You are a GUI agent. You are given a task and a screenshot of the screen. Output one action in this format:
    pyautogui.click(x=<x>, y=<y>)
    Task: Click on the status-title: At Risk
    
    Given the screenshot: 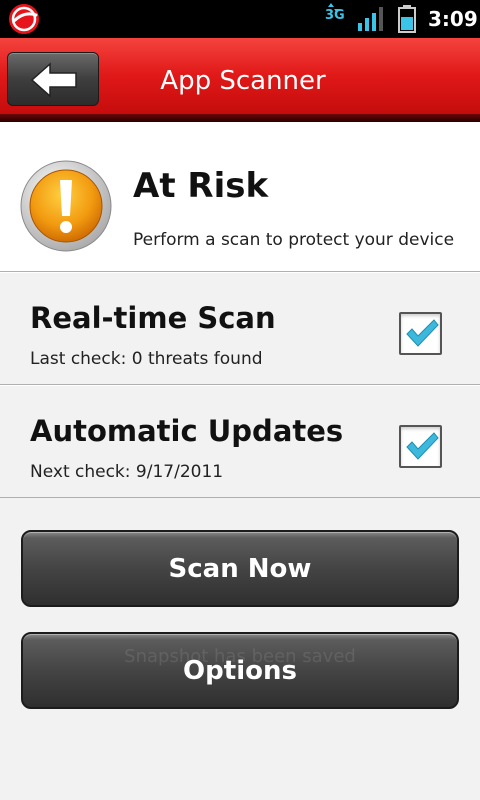 What is the action you would take?
    pyautogui.click(x=201, y=186)
    